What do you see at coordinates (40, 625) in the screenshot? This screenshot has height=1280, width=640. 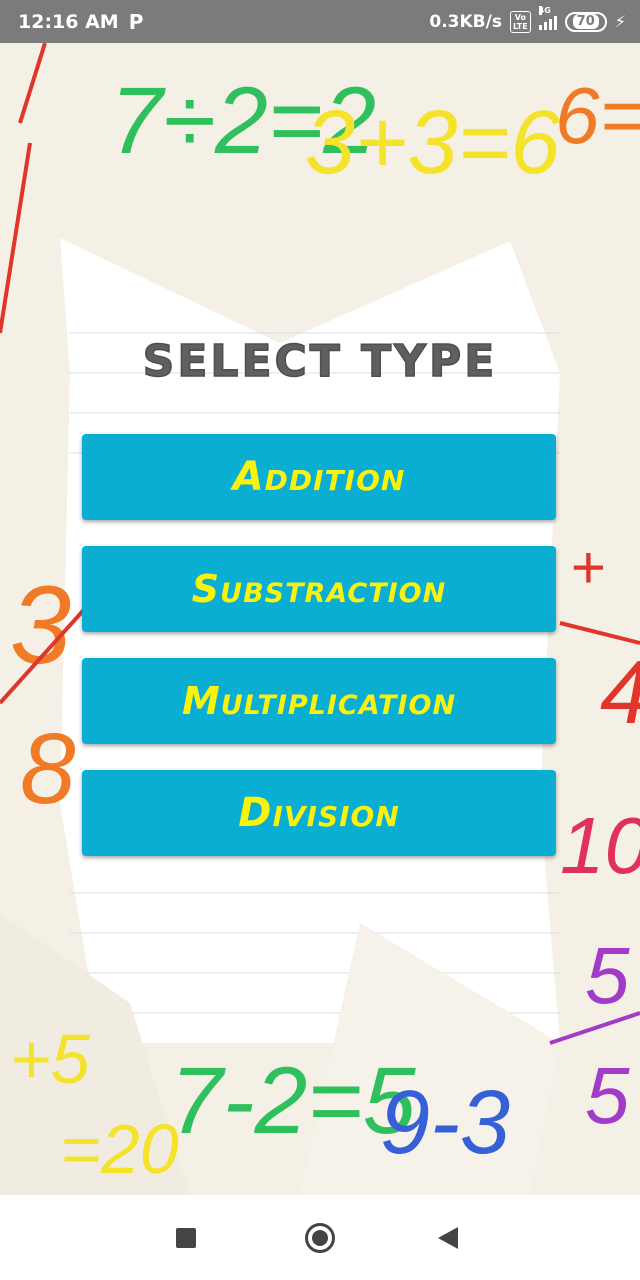 I see `svg-text: 3` at bounding box center [40, 625].